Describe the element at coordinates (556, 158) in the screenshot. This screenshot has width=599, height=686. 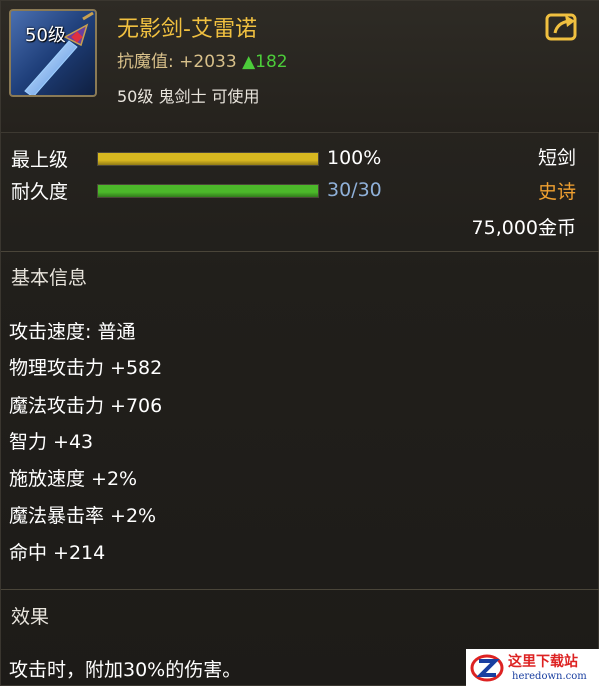
I see `weapon-type: 短剑` at that location.